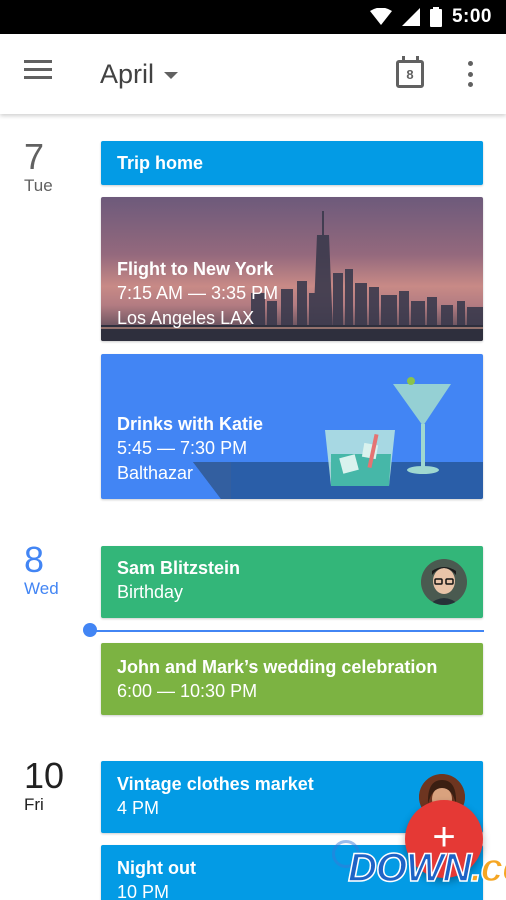 The height and width of the screenshot is (900, 506). I want to click on avatar, so click(444, 582).